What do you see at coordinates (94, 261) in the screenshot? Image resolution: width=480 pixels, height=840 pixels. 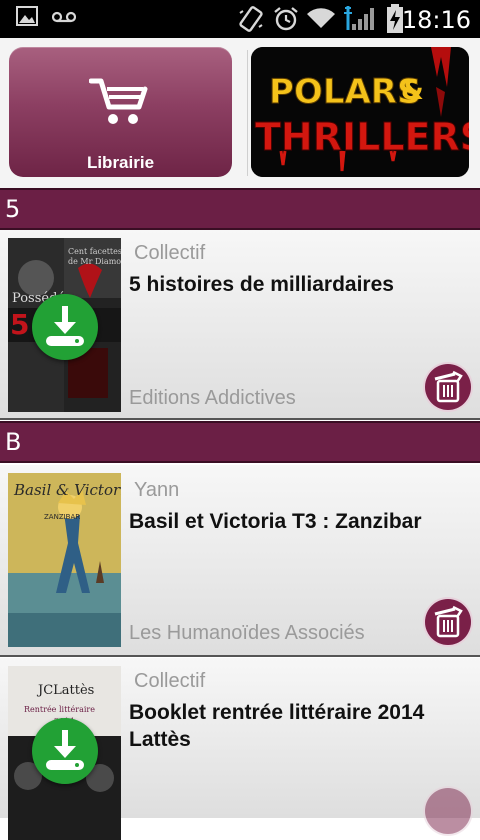 I see `svg-text: de Mr Diamonds` at bounding box center [94, 261].